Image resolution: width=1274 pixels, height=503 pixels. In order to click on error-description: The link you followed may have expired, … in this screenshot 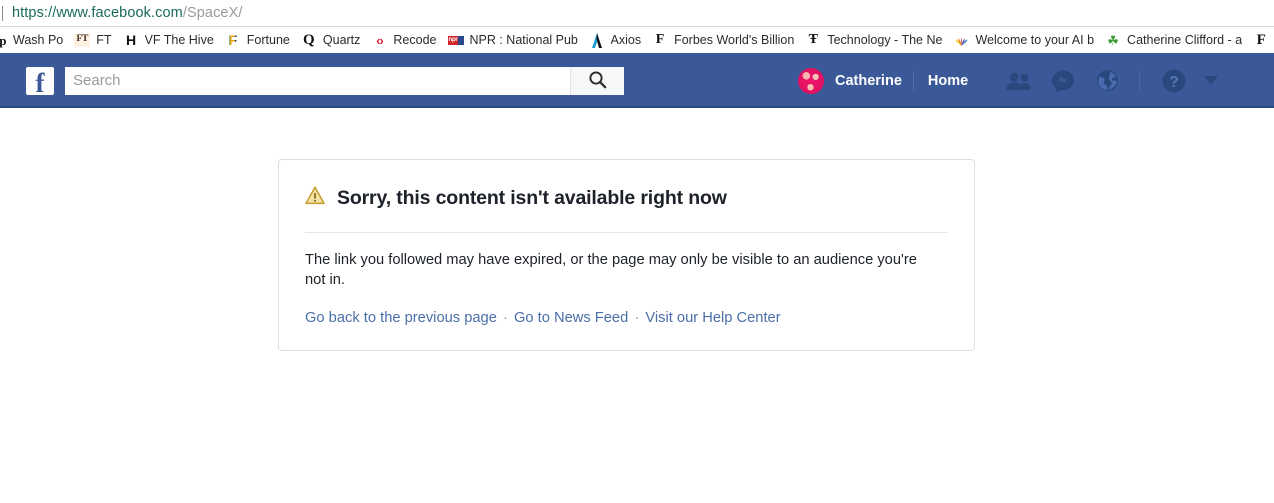, I will do `click(611, 270)`.